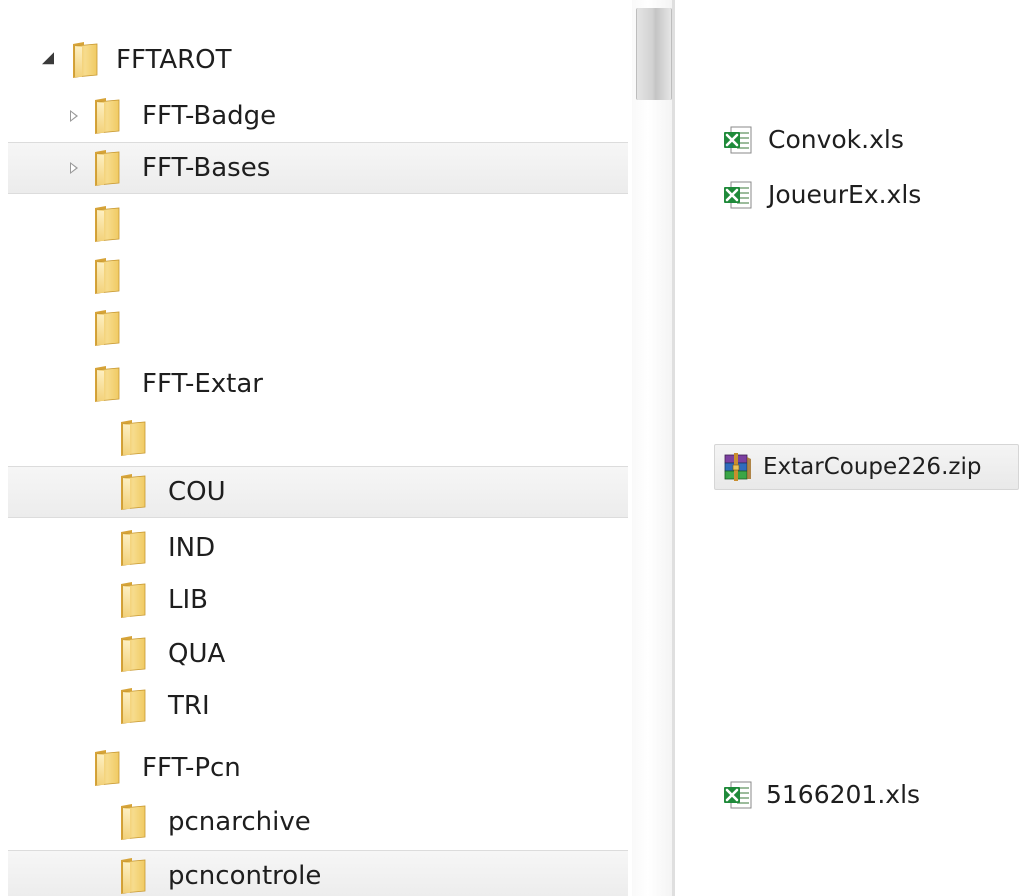 Image resolution: width=1021 pixels, height=896 pixels. Describe the element at coordinates (652, 448) in the screenshot. I see `tree-vertical-scrollbar` at that location.